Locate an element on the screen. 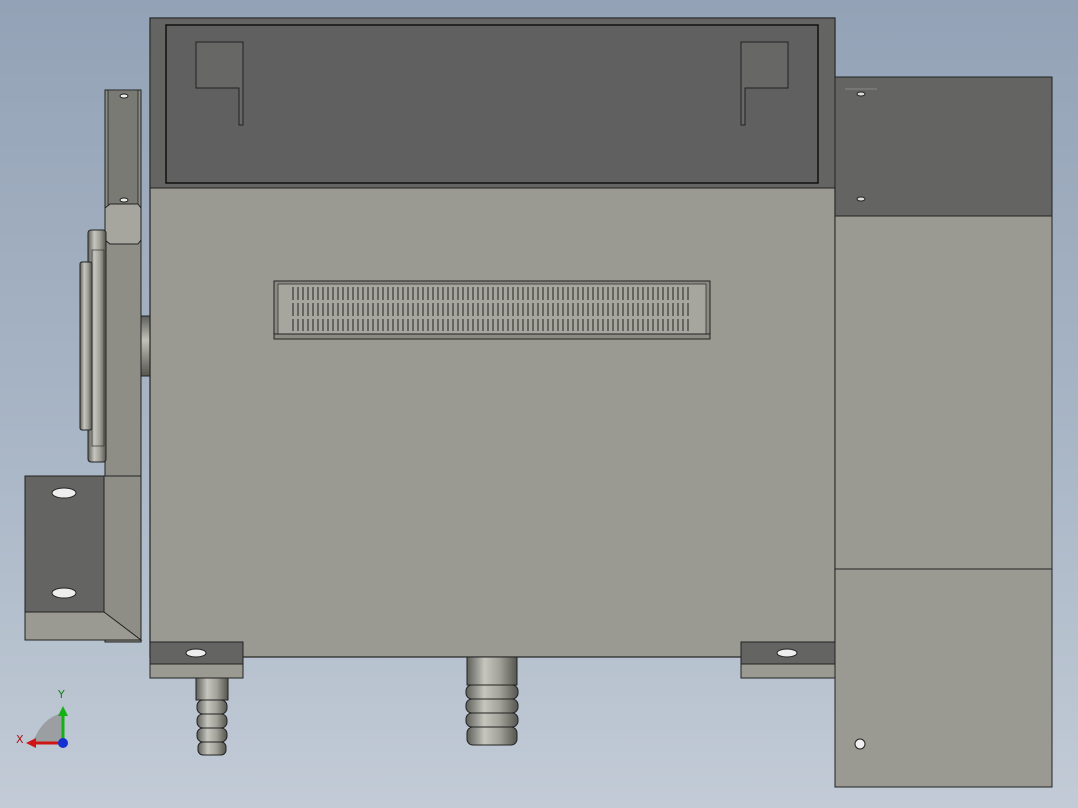 The image size is (1078, 808). motor-hole is located at coordinates (860, 744).